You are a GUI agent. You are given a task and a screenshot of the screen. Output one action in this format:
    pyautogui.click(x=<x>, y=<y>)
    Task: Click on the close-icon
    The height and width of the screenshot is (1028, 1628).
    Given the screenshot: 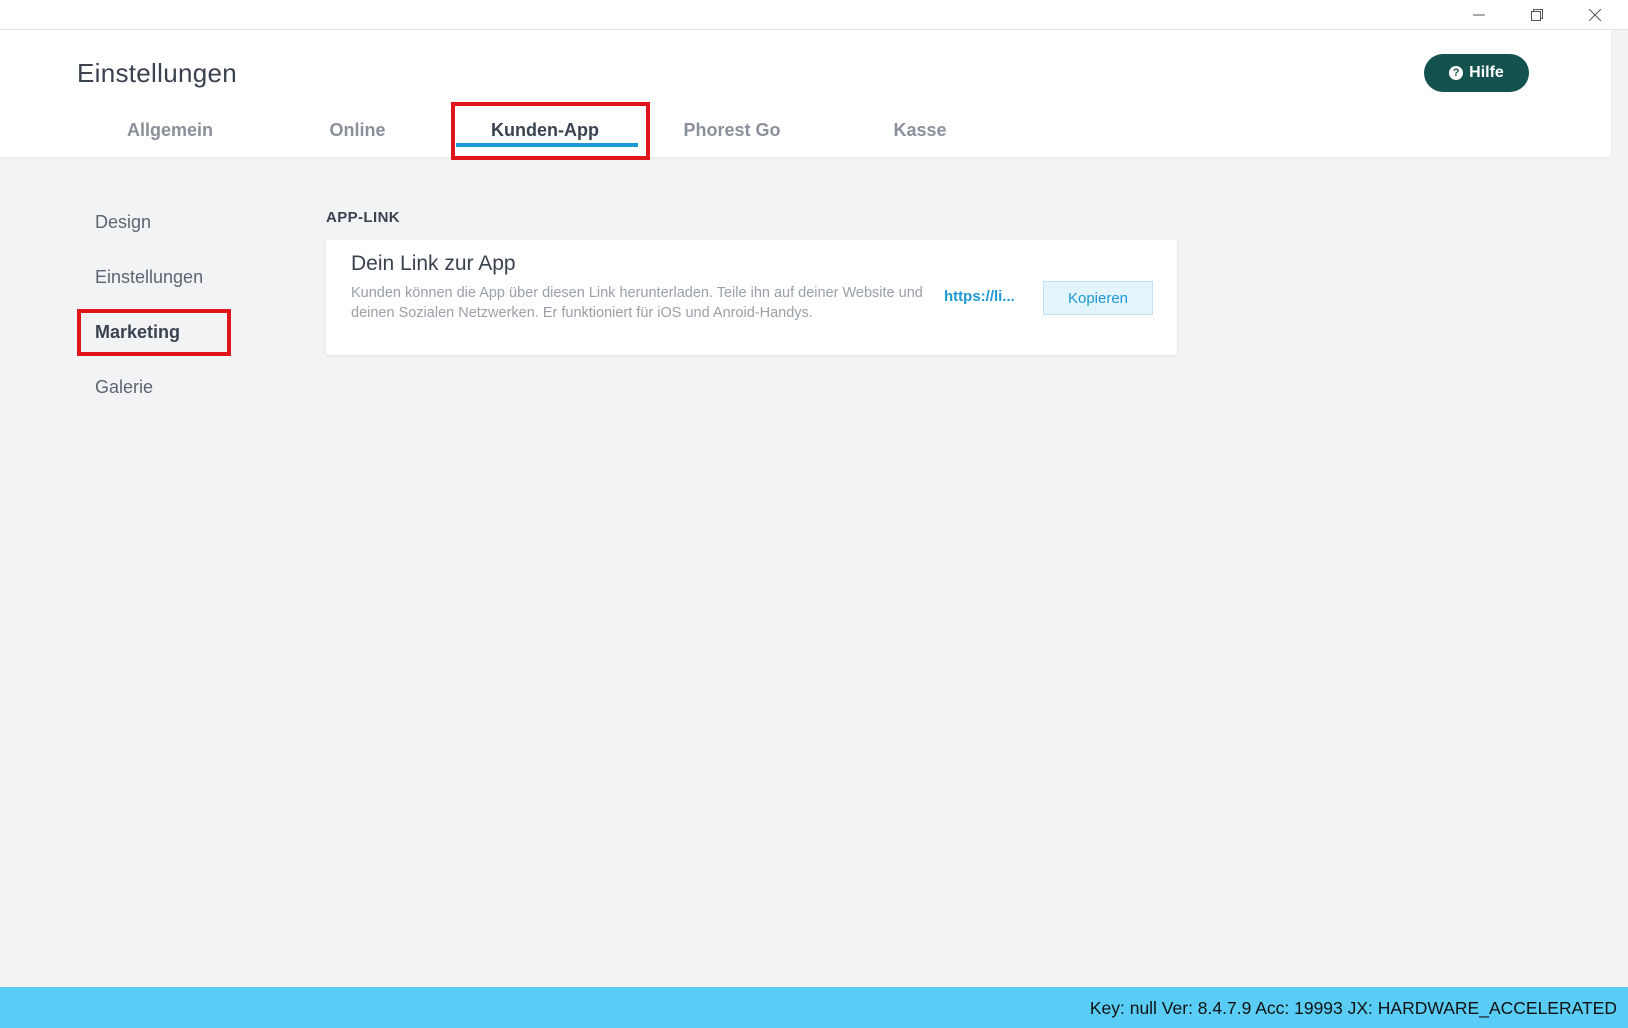 What is the action you would take?
    pyautogui.click(x=1595, y=14)
    